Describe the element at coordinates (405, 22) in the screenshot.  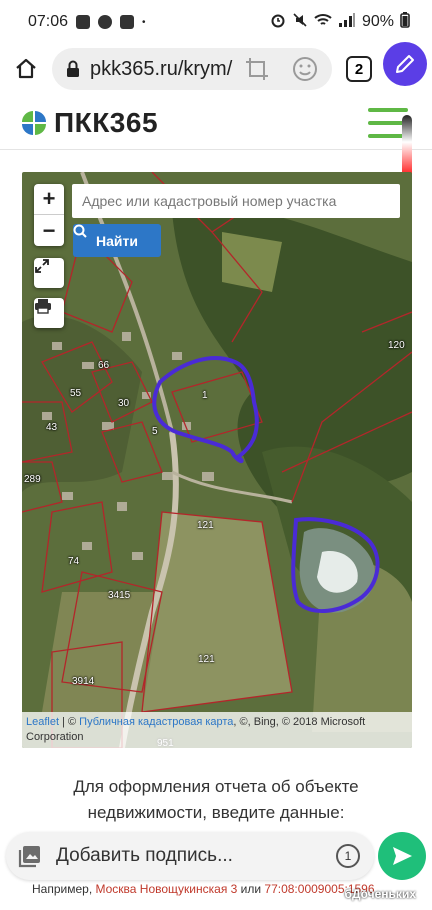
I see `battery-icon` at that location.